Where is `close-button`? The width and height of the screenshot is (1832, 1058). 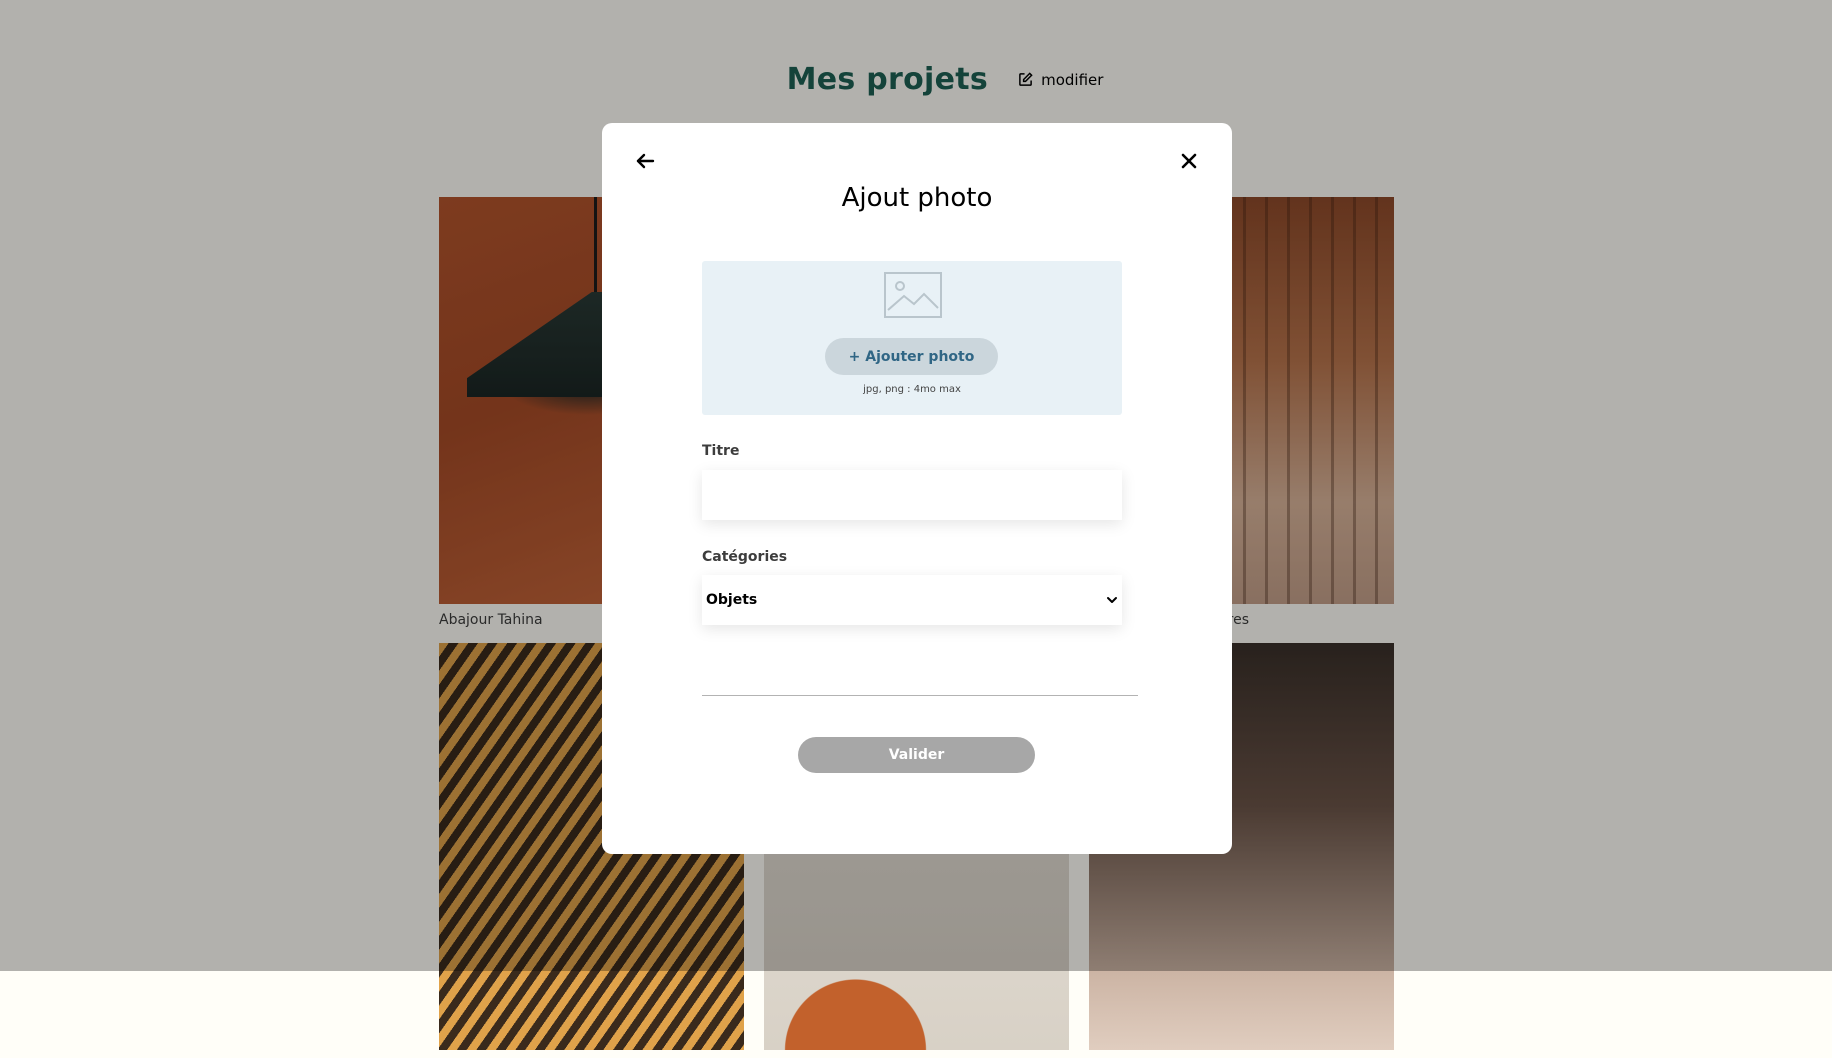
close-button is located at coordinates (1189, 161).